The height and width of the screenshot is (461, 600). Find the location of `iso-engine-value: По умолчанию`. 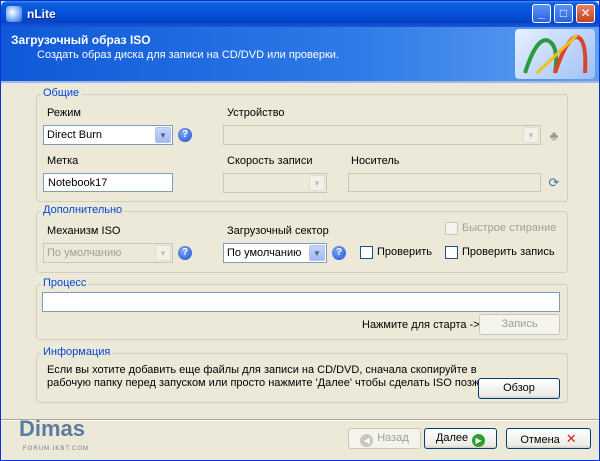

iso-engine-value: По умолчанию is located at coordinates (84, 253).